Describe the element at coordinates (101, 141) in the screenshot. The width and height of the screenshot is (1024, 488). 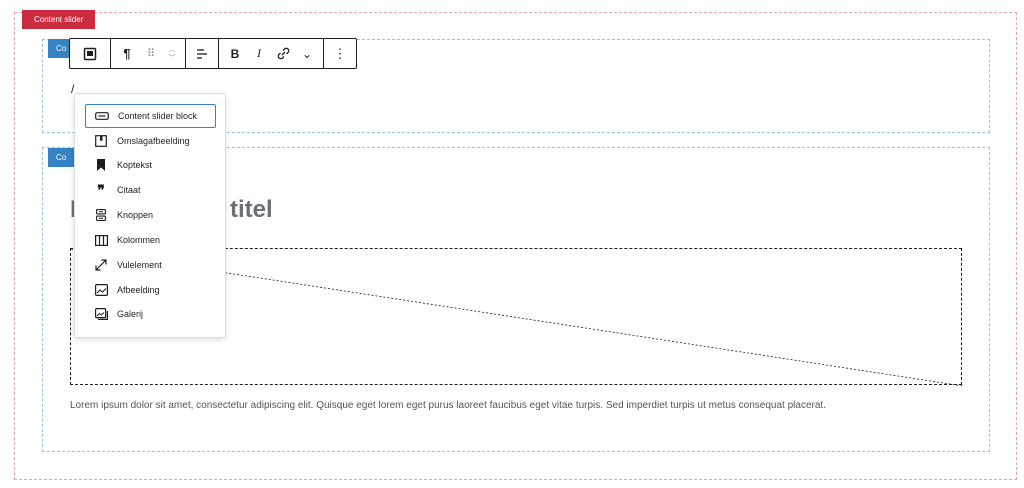
I see `cover-icon` at that location.